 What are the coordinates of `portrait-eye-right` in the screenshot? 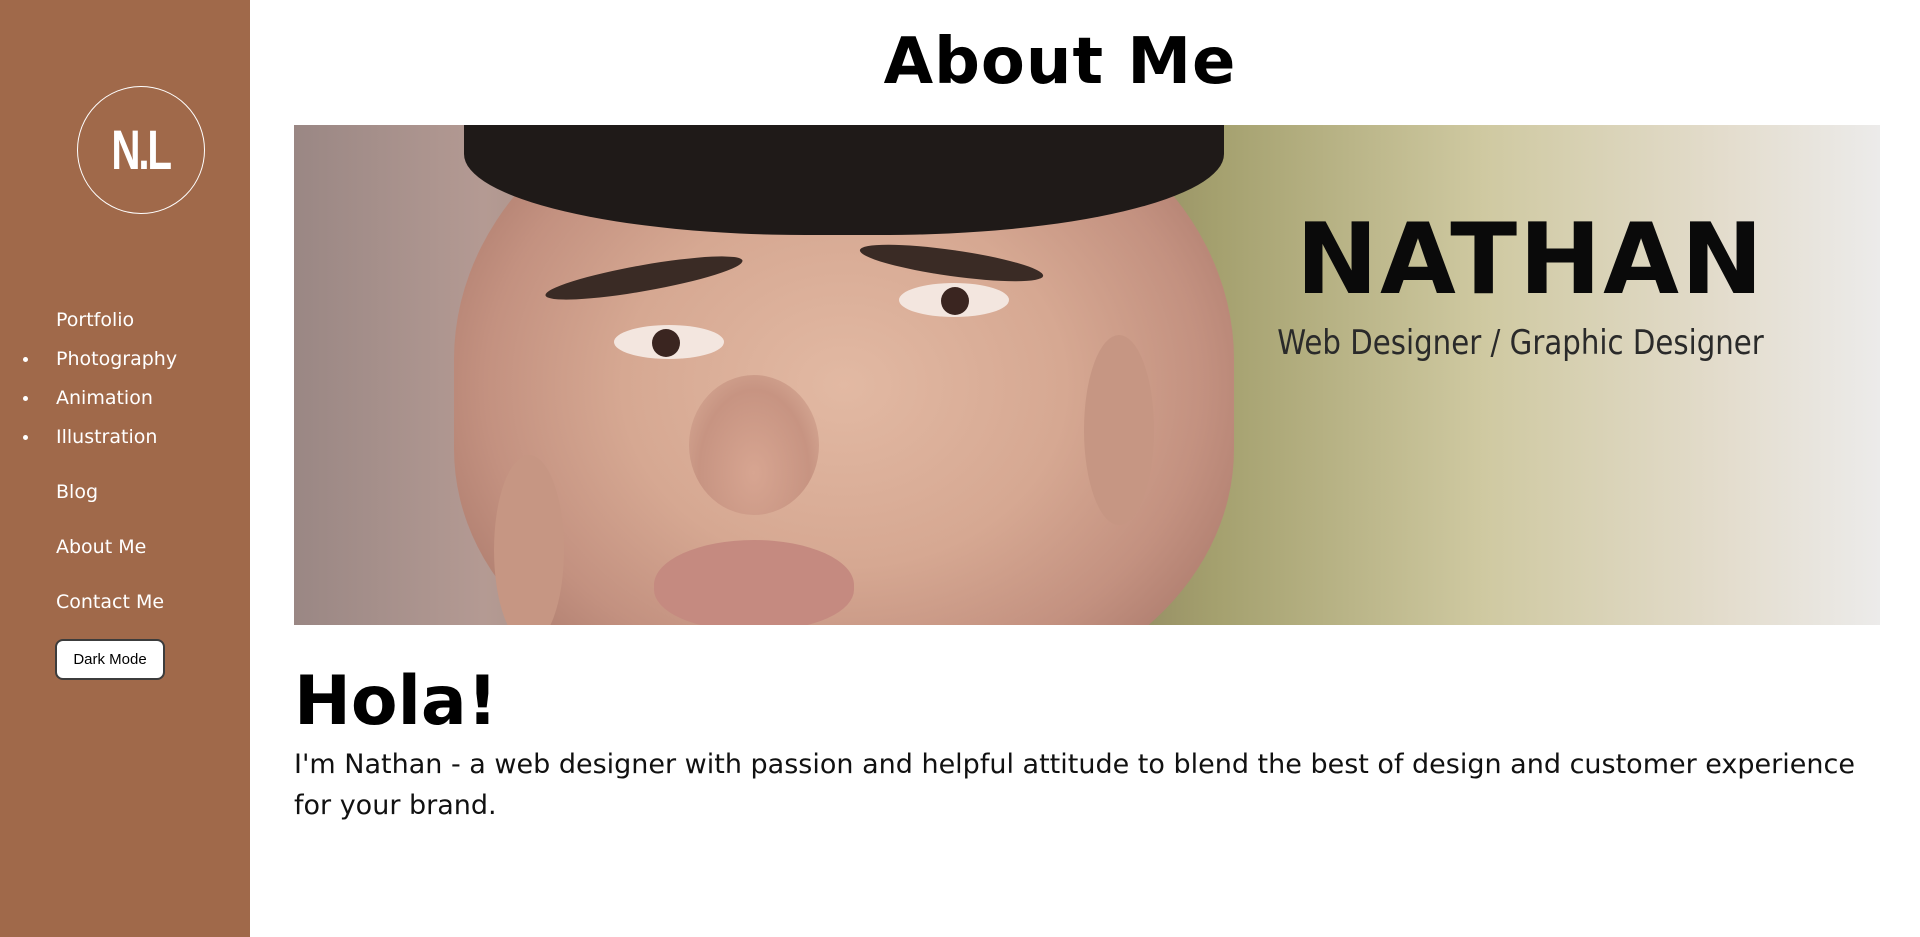 It's located at (954, 300).